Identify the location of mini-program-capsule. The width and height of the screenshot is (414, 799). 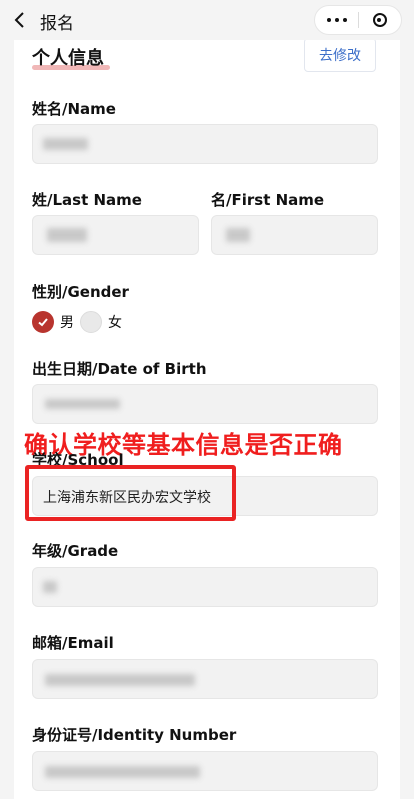
(358, 20).